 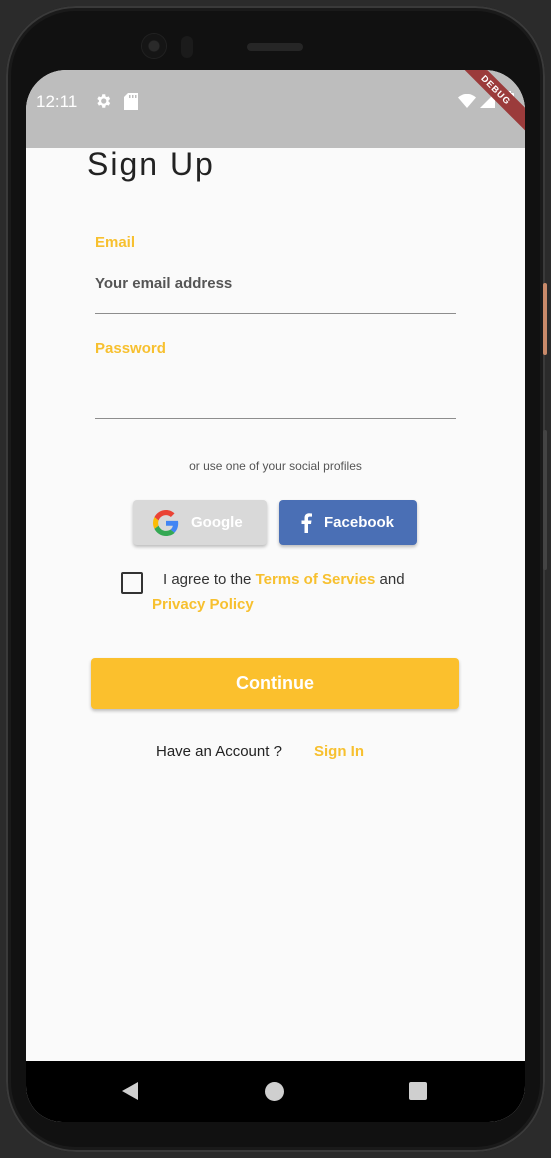 I want to click on google-icon, so click(x=166, y=522).